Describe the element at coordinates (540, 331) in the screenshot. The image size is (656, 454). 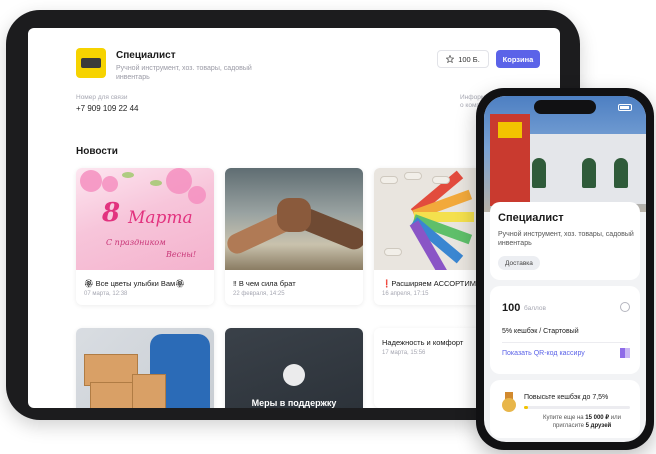
I see `cashback-level: 5% кешбэк / Стартовый` at that location.